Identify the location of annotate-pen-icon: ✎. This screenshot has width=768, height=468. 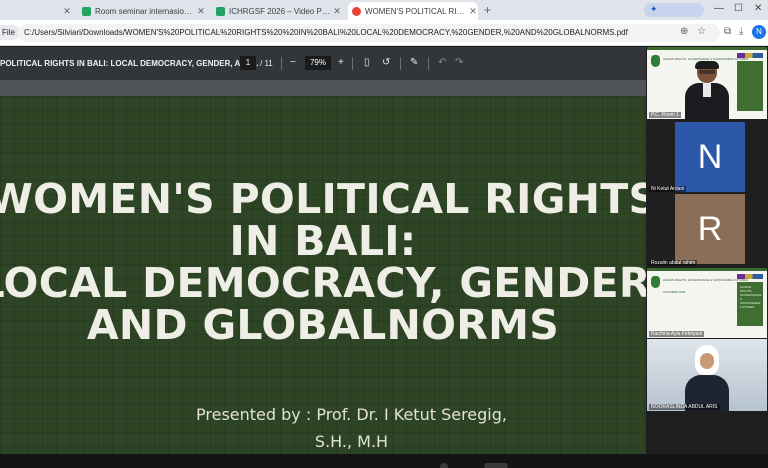
(414, 62).